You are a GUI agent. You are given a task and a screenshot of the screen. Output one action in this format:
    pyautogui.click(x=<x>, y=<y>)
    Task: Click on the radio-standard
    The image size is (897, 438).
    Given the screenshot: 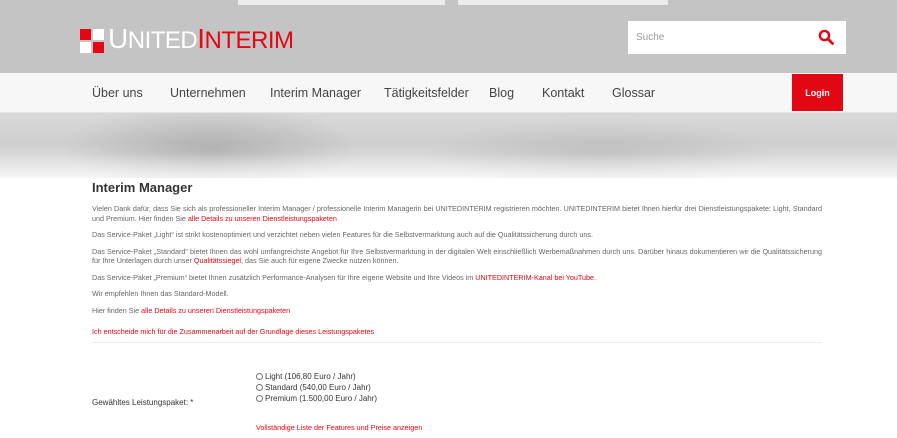 What is the action you would take?
    pyautogui.click(x=259, y=387)
    